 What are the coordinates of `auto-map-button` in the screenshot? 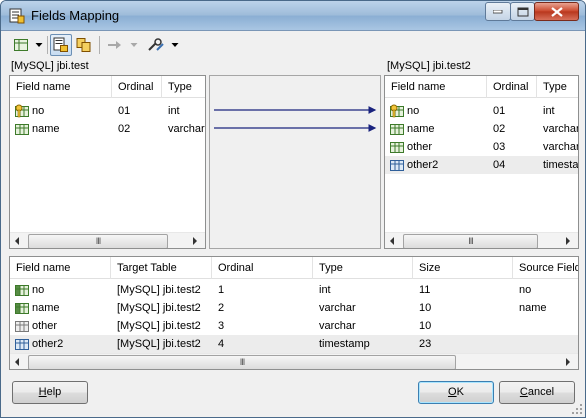 It's located at (61, 45).